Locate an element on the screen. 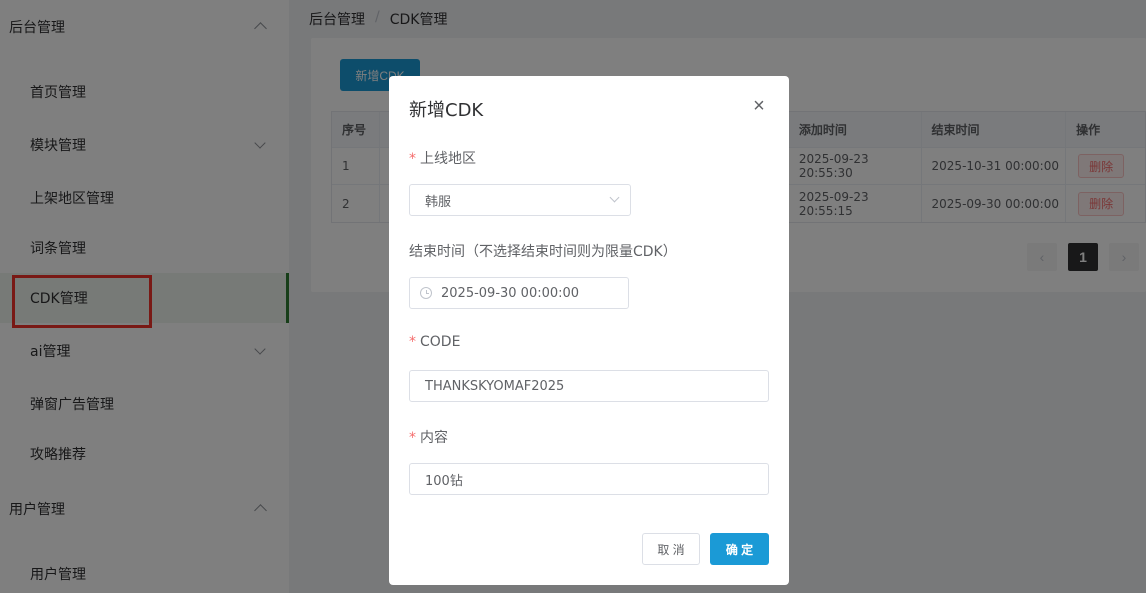 Image resolution: width=1146 pixels, height=593 pixels. region-label-text: 上线地区 is located at coordinates (448, 159).